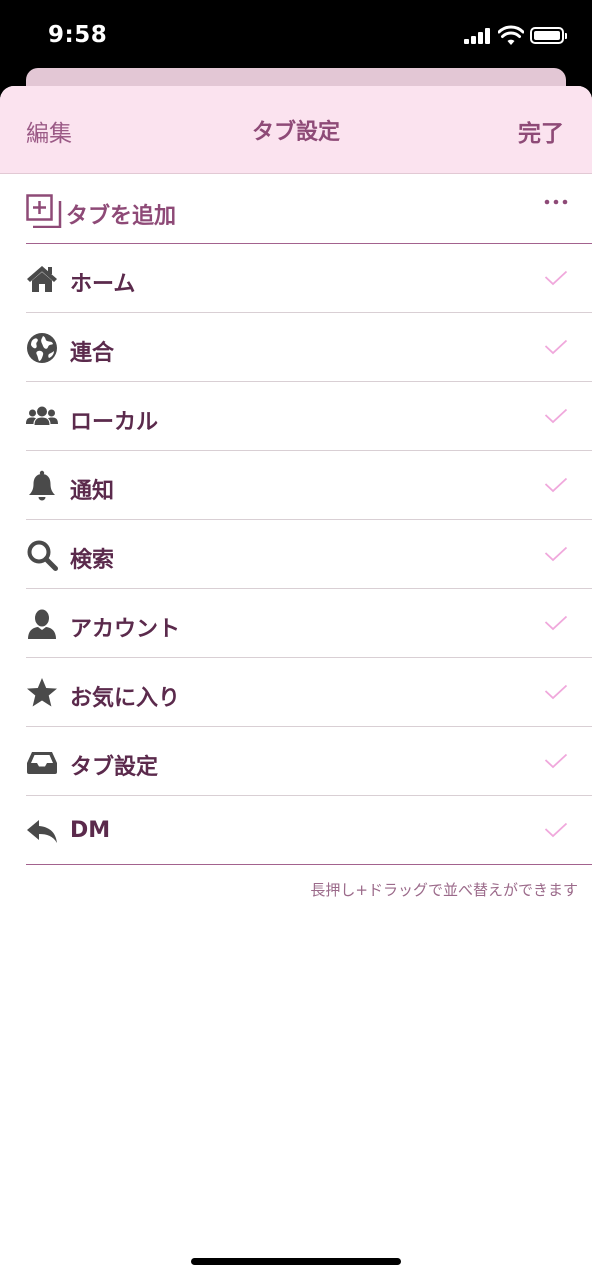 The height and width of the screenshot is (1280, 592). I want to click on tab-label: アカウント, so click(125, 629).